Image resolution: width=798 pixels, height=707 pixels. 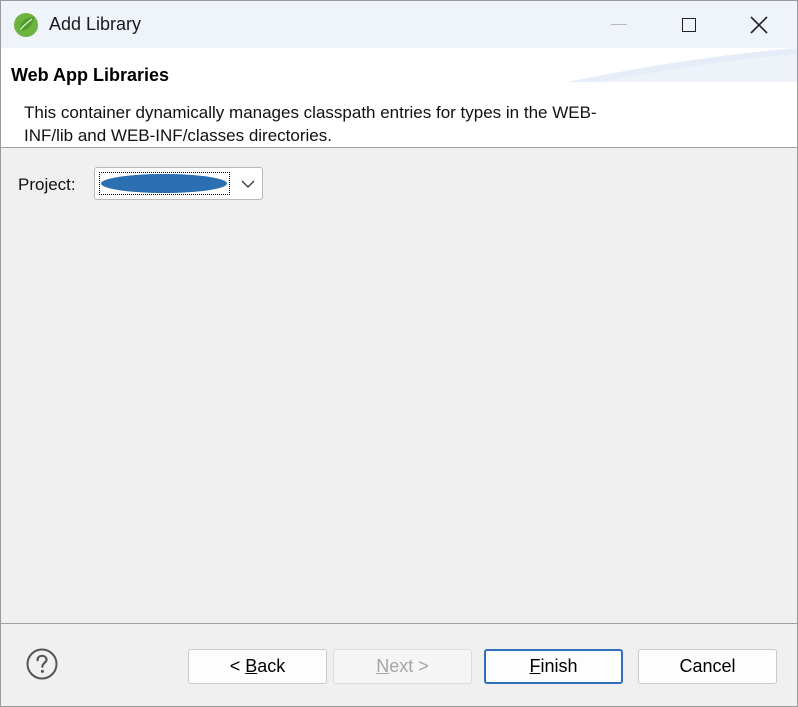 I want to click on spring-leaf-icon, so click(x=26, y=25).